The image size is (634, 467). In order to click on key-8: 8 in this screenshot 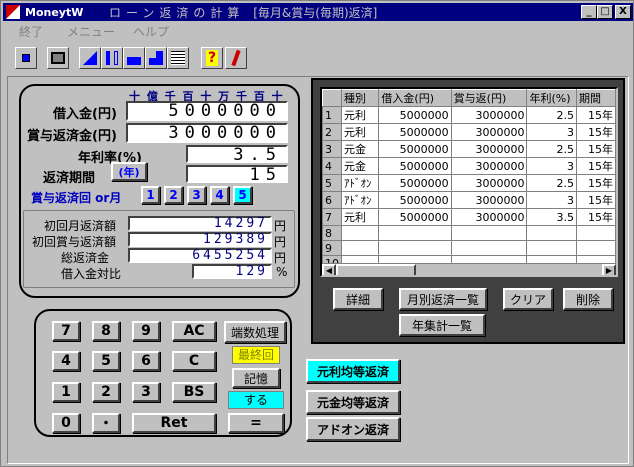, I will do `click(106, 331)`.